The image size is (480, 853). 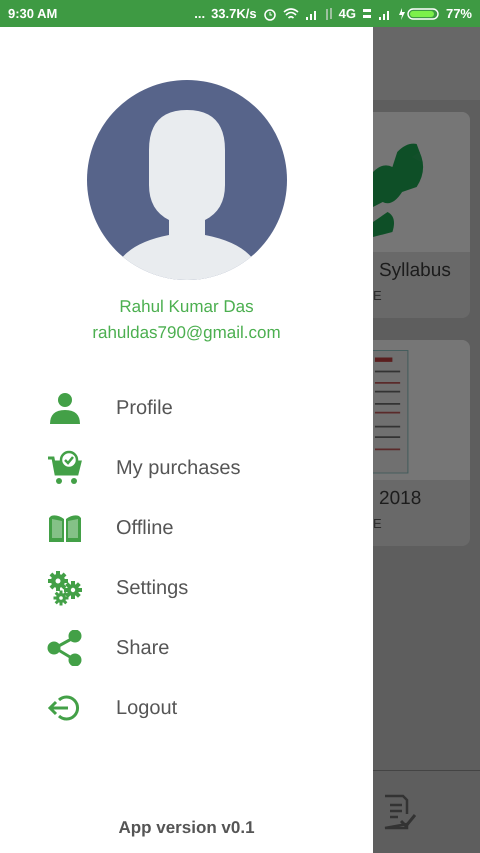 I want to click on menu-label: Offline, so click(x=145, y=528).